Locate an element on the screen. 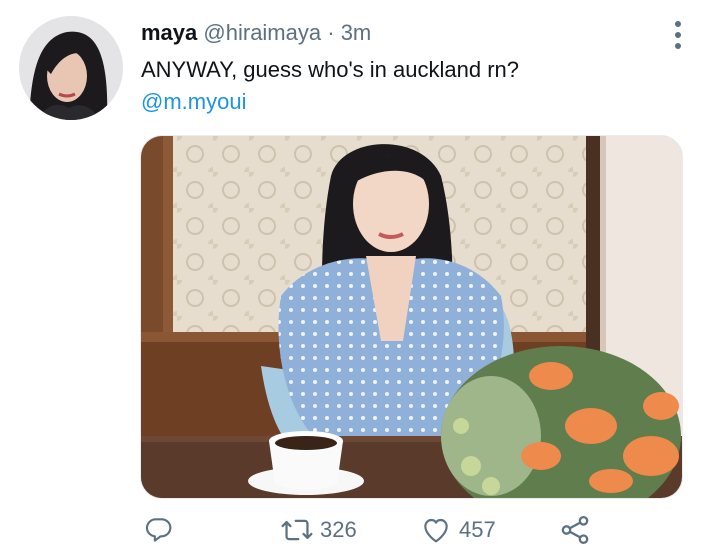 The height and width of the screenshot is (560, 720). avatar is located at coordinates (71, 68).